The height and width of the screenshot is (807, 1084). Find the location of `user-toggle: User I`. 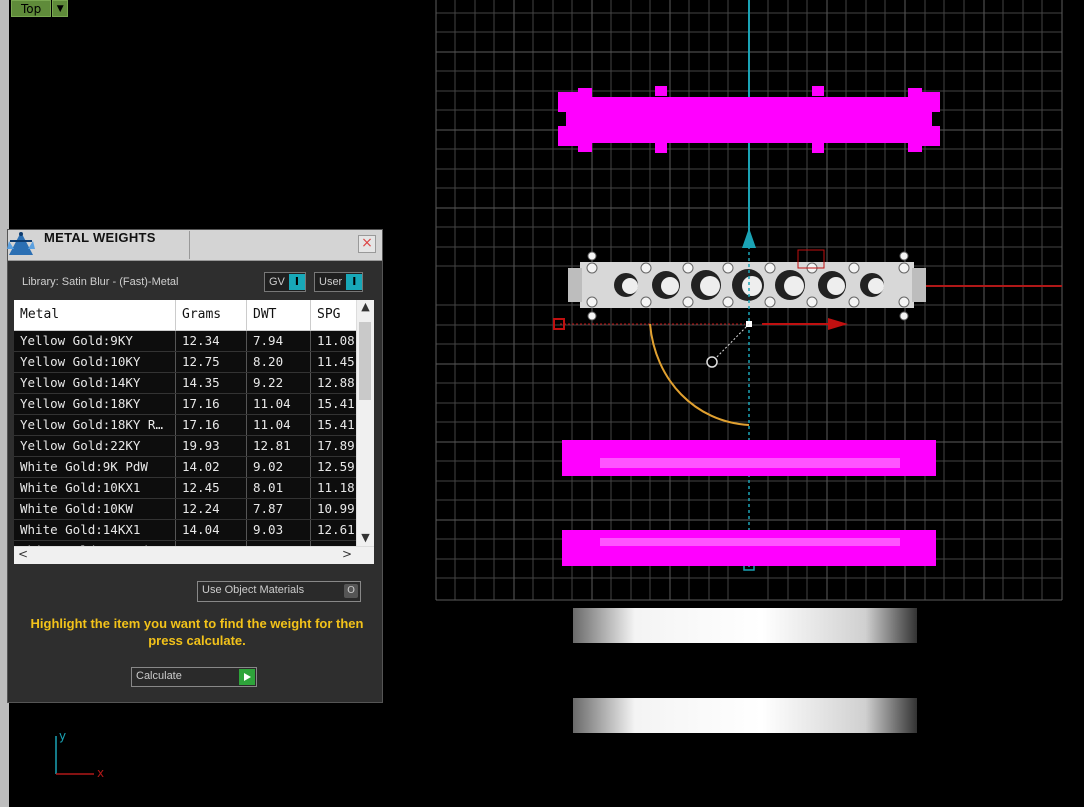

user-toggle: User I is located at coordinates (339, 282).